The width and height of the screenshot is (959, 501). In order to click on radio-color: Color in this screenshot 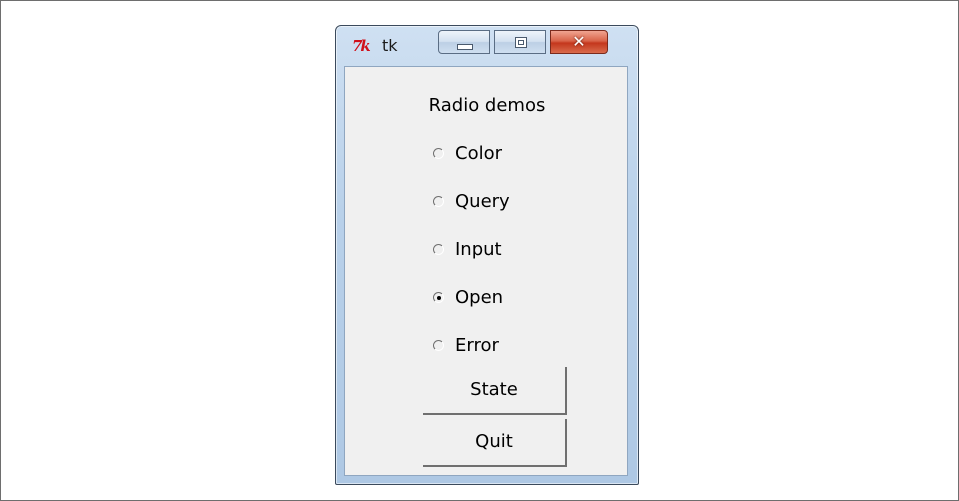, I will do `click(489, 154)`.